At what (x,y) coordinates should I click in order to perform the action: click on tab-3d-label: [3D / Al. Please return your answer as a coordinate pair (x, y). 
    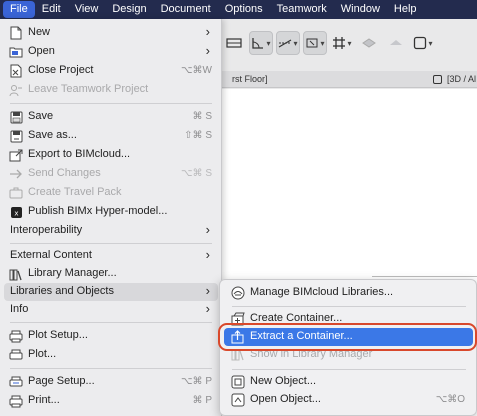
    Looking at the image, I should click on (462, 79).